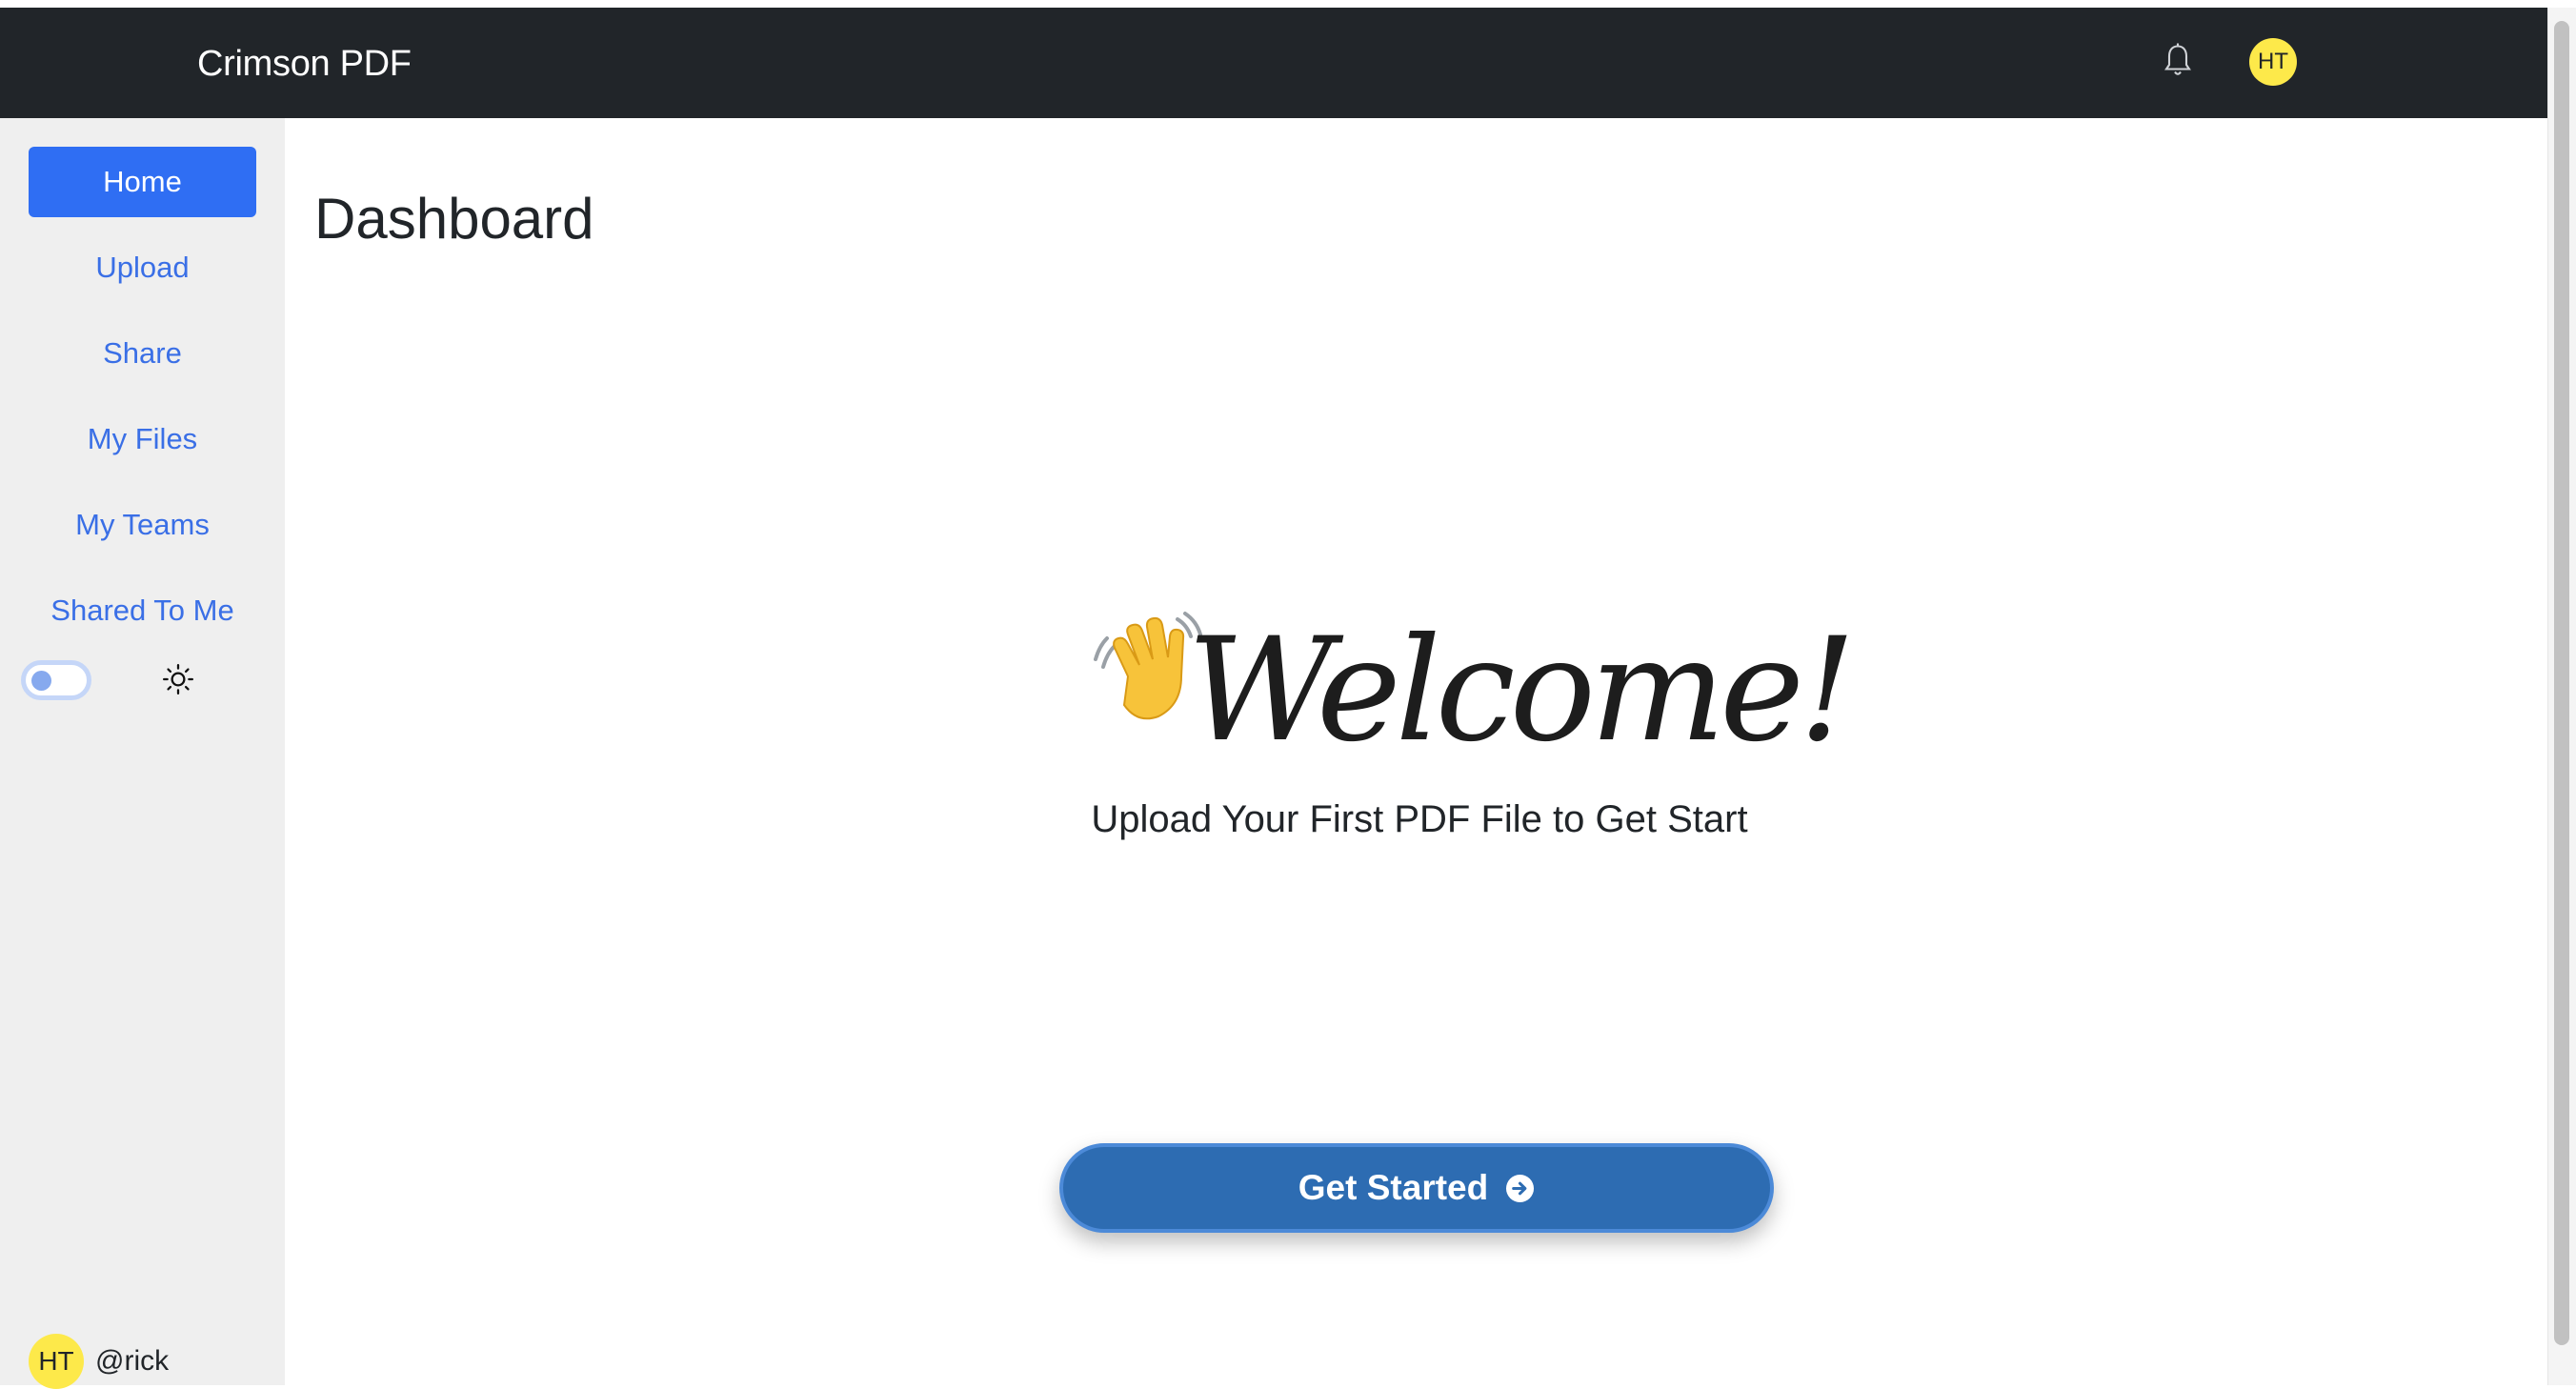 The image size is (2576, 1389). I want to click on get-started-label: Get Started, so click(1394, 1187).